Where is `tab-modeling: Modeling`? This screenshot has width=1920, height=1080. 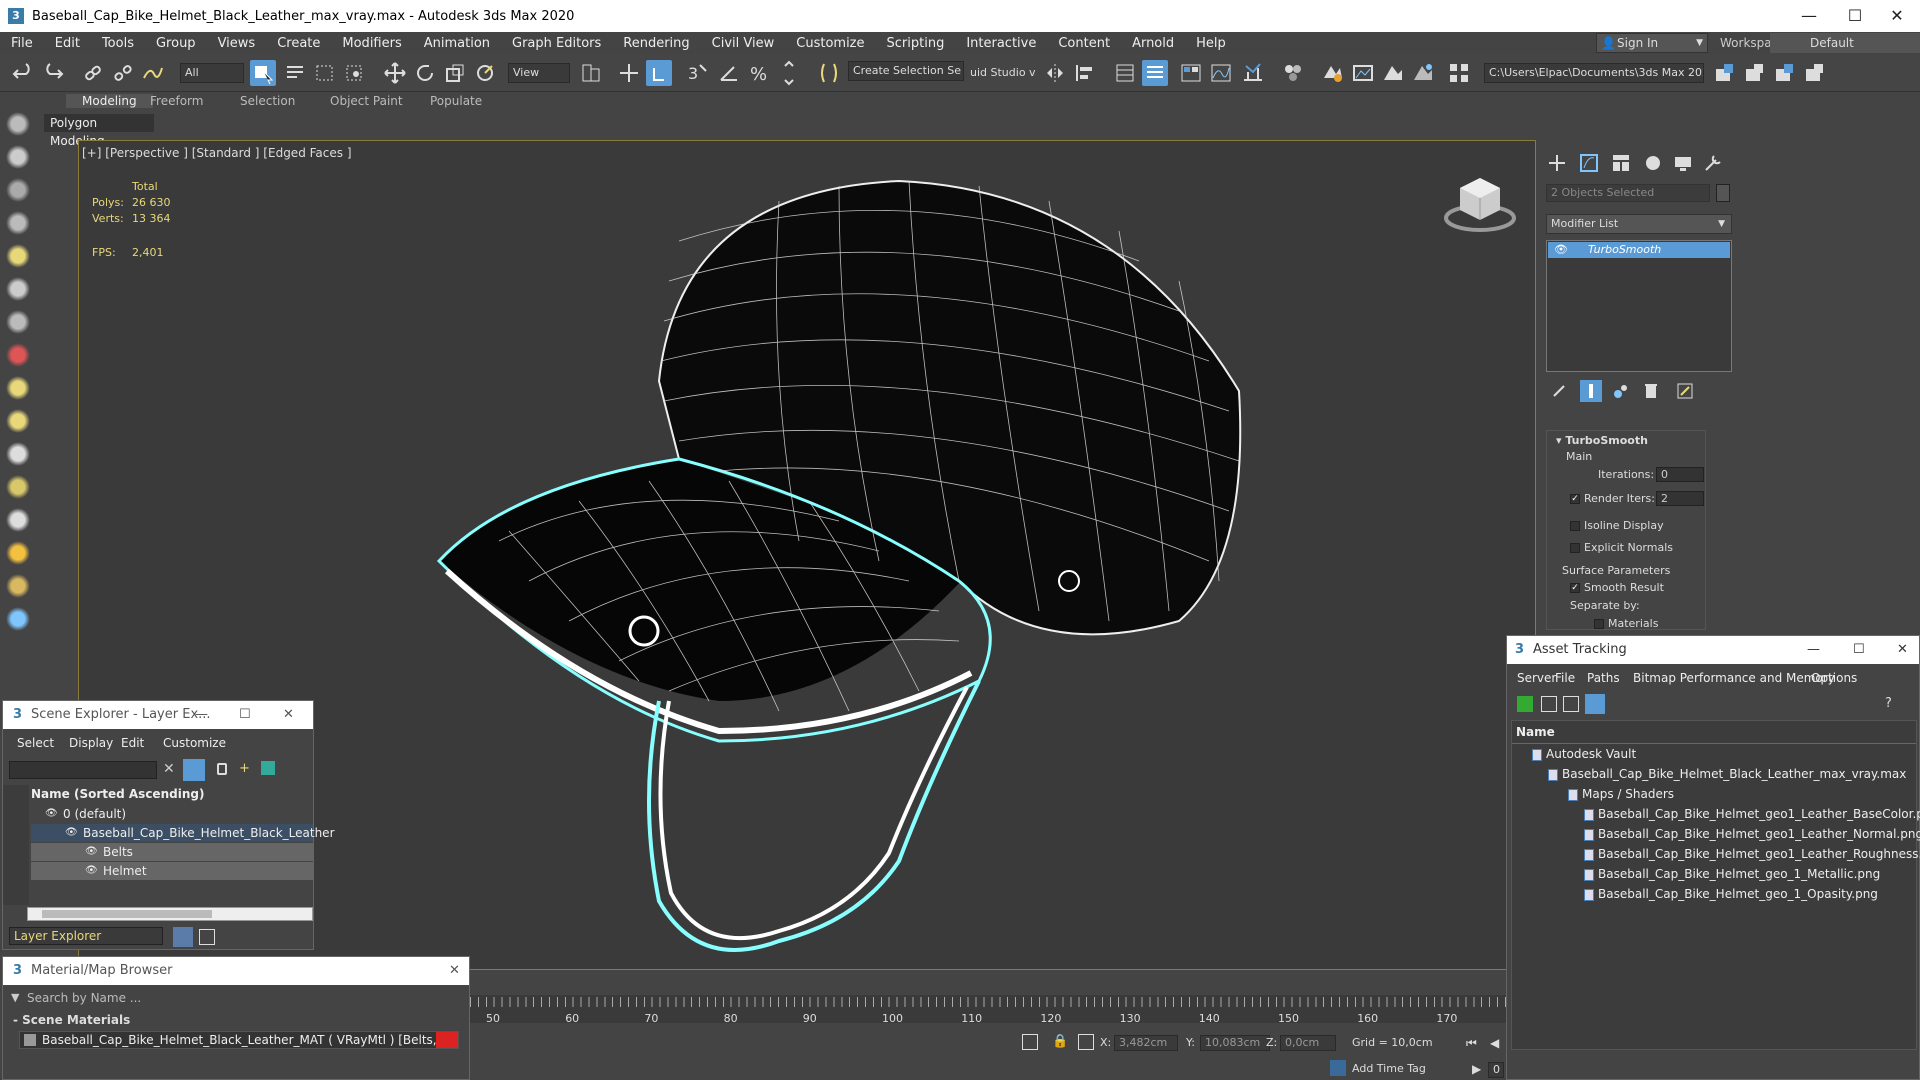
tab-modeling: Modeling is located at coordinates (109, 101).